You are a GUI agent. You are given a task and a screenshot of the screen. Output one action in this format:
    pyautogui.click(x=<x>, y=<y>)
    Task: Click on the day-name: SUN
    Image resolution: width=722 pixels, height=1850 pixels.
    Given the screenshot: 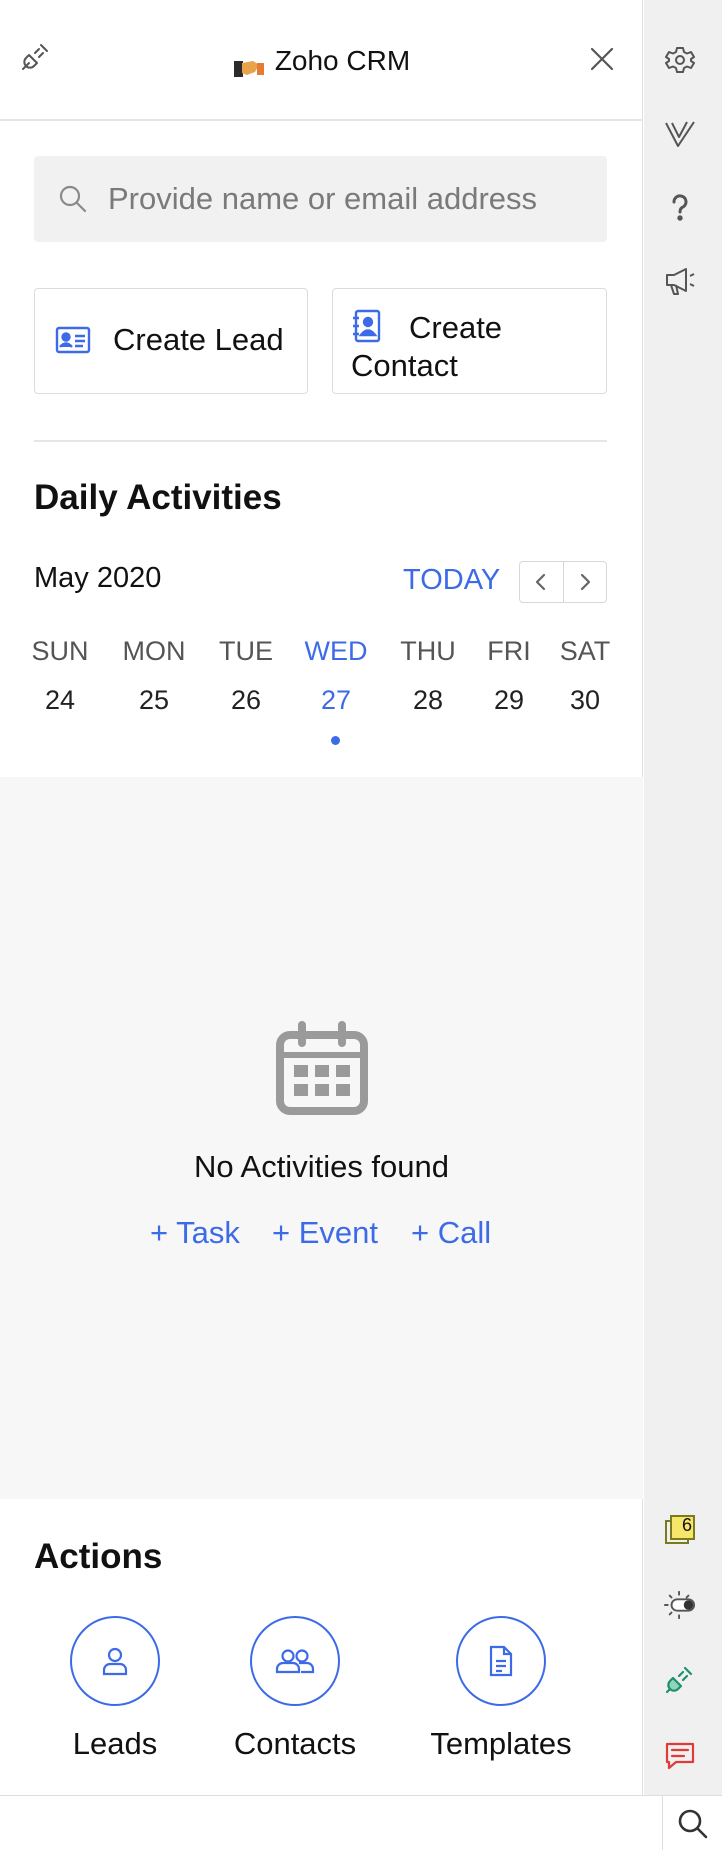 What is the action you would take?
    pyautogui.click(x=60, y=651)
    